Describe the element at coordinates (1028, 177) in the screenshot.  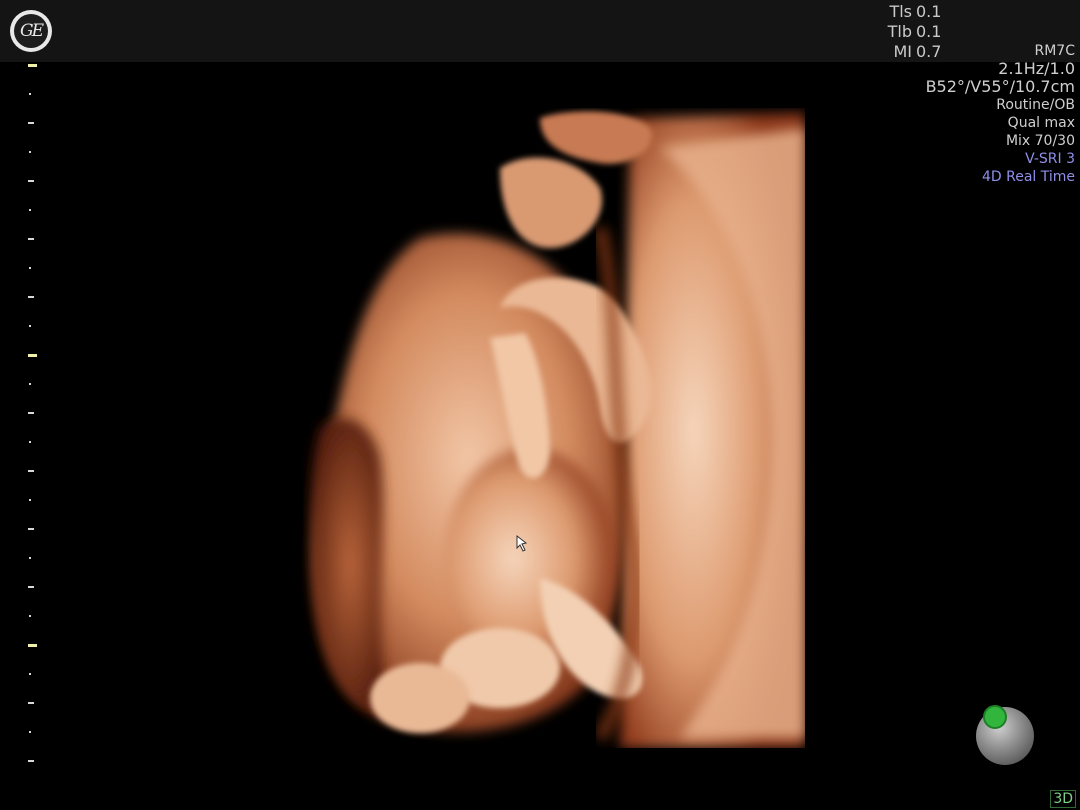
I see `acquisition-mode: 4D Real Time` at that location.